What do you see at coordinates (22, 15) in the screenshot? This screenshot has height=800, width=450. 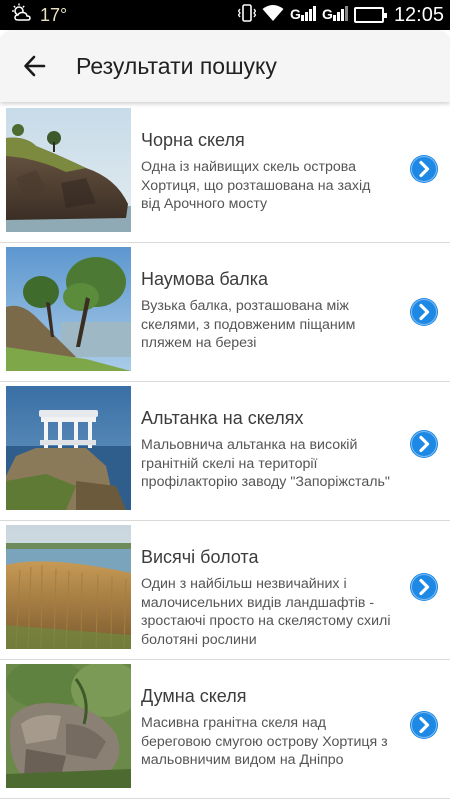 I see `weather-icon` at bounding box center [22, 15].